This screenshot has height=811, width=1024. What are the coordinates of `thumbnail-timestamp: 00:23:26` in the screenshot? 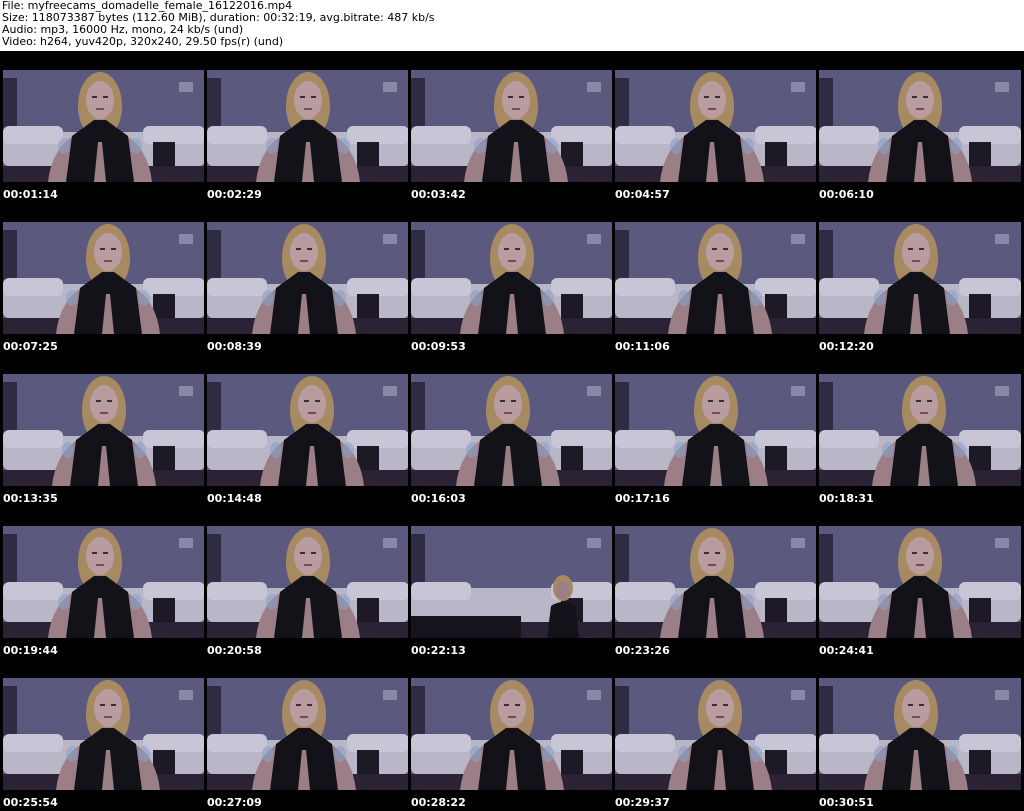 It's located at (642, 650).